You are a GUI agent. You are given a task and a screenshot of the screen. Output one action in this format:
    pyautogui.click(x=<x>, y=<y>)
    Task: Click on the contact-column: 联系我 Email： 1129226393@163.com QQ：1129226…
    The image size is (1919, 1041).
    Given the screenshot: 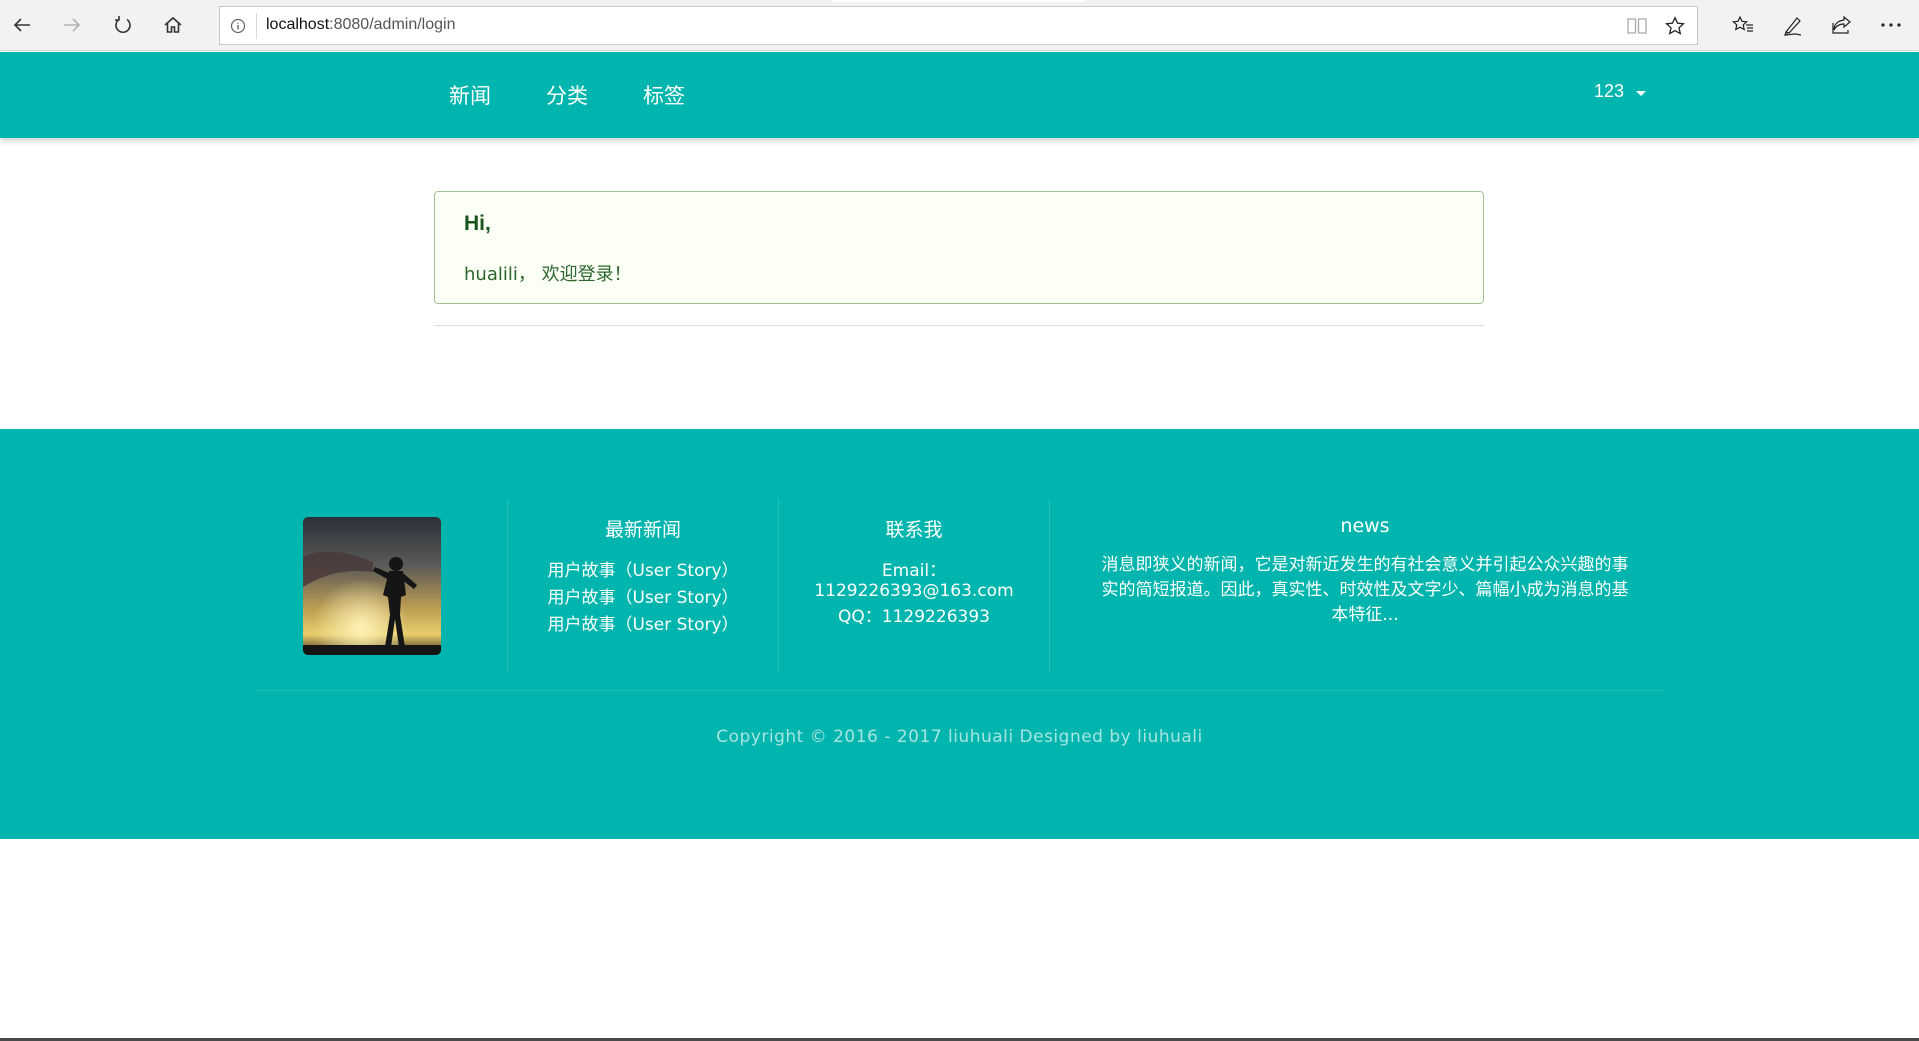 What is the action you would take?
    pyautogui.click(x=914, y=572)
    